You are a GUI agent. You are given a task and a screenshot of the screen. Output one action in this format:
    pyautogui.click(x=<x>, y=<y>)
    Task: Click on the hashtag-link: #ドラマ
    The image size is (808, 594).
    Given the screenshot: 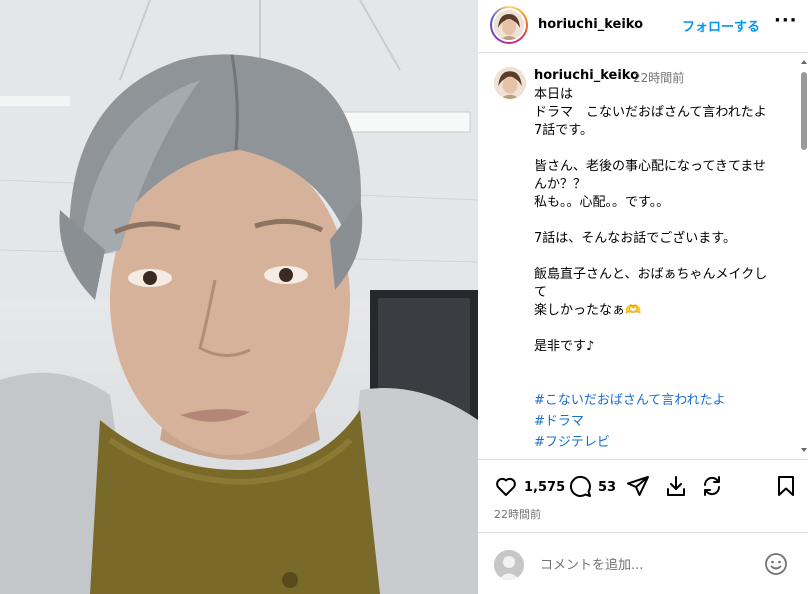 What is the action you would take?
    pyautogui.click(x=630, y=421)
    